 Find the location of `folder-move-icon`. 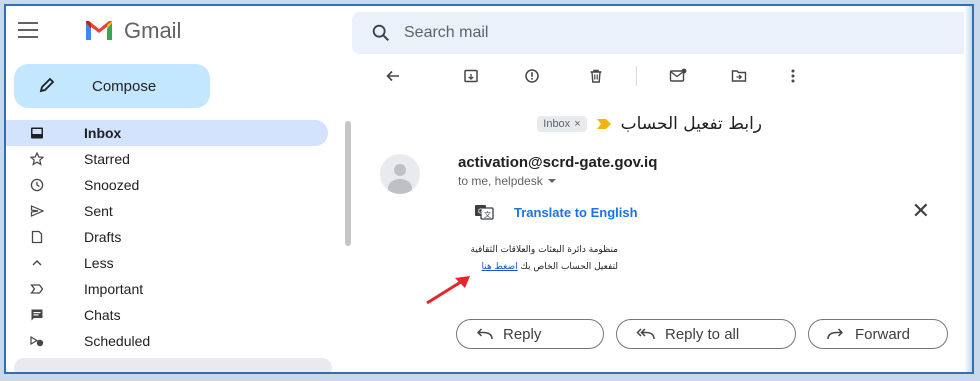

folder-move-icon is located at coordinates (739, 76).